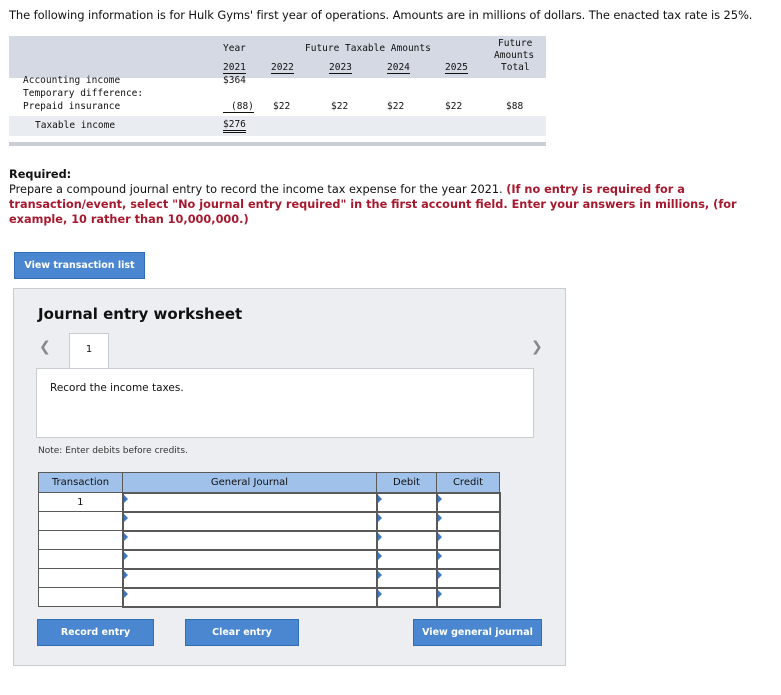 This screenshot has width=781, height=695. Describe the element at coordinates (80, 502) in the screenshot. I see `transaction-cell: 1` at that location.